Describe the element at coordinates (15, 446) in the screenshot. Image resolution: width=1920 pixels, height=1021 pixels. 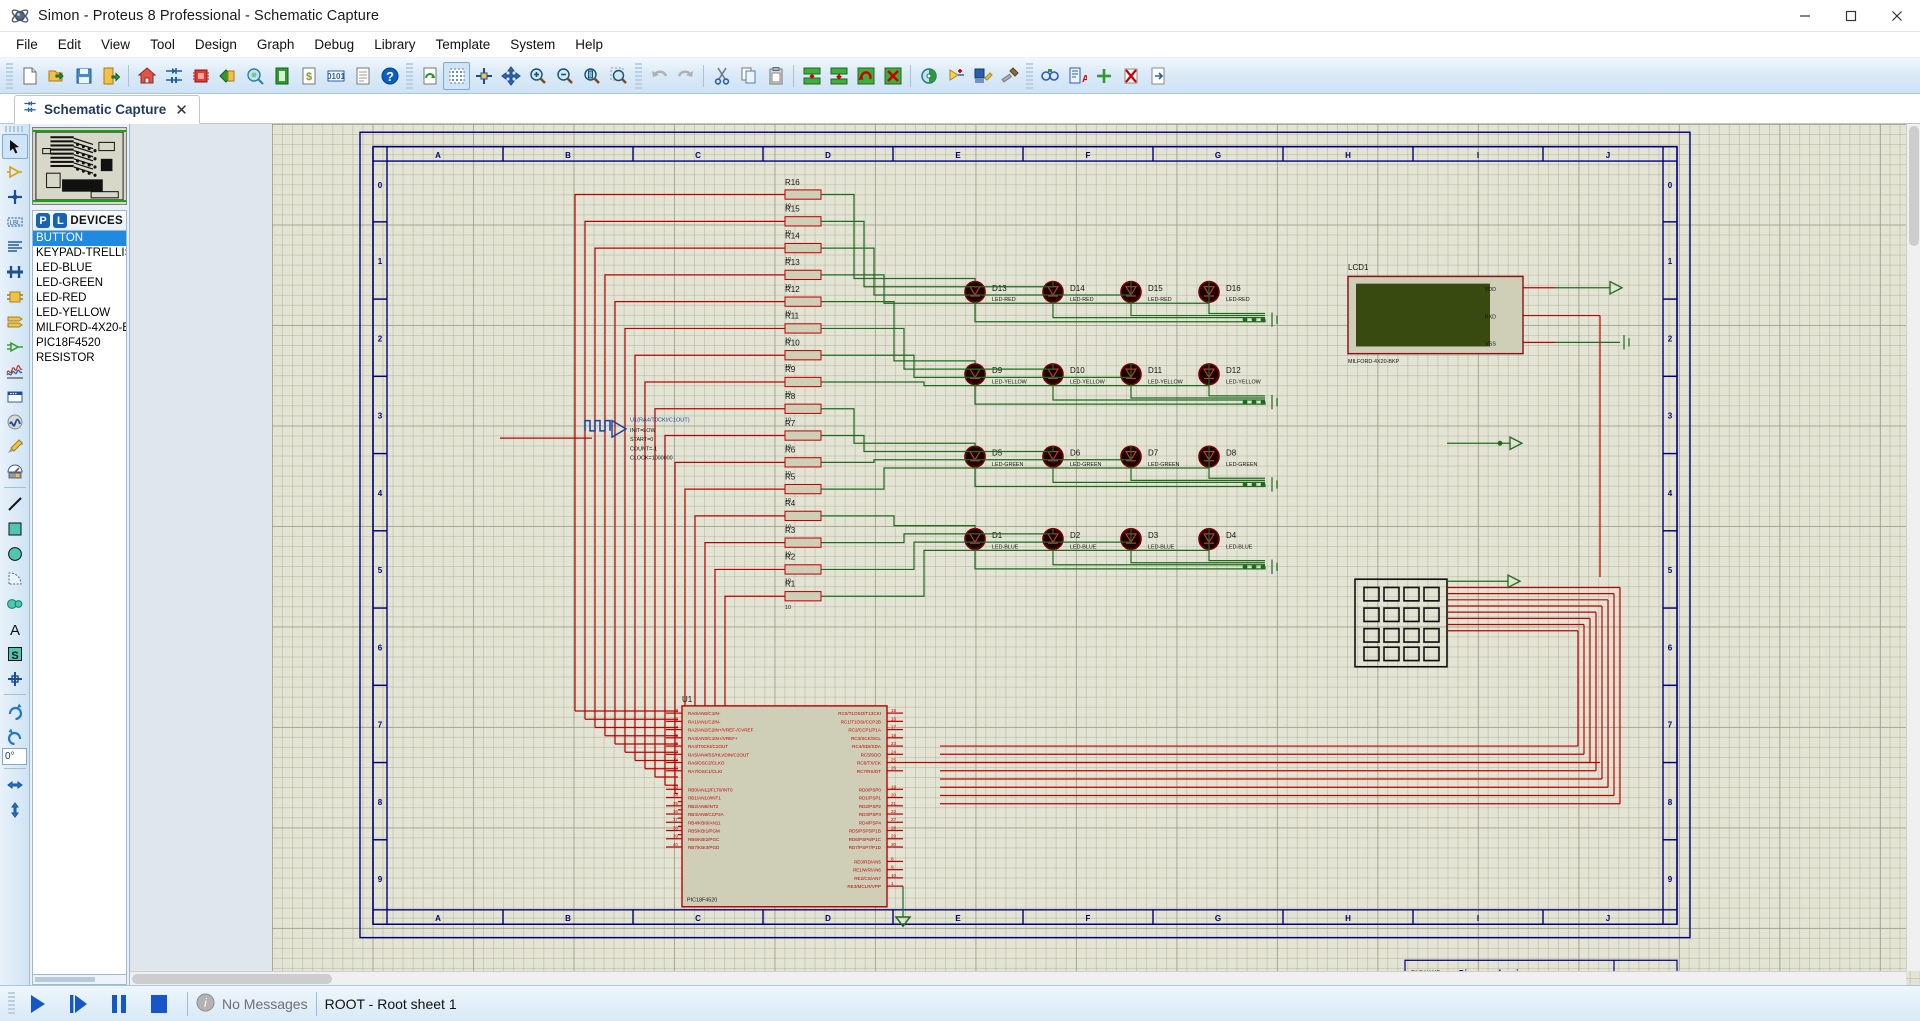
I see `voltage-probe-mode-icon` at that location.